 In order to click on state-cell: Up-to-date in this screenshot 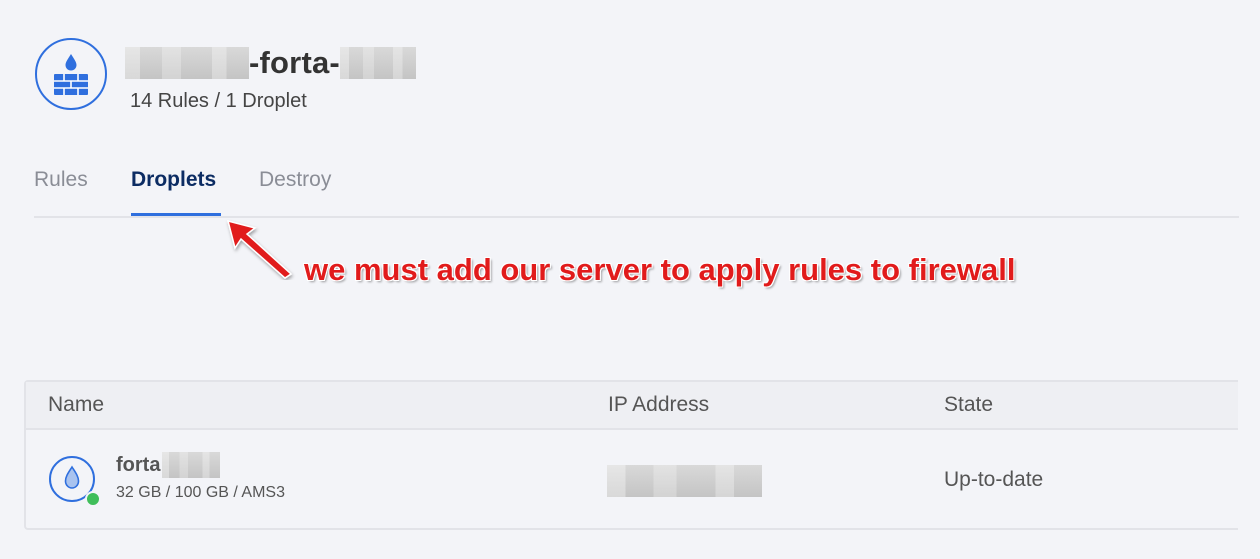, I will do `click(994, 479)`.